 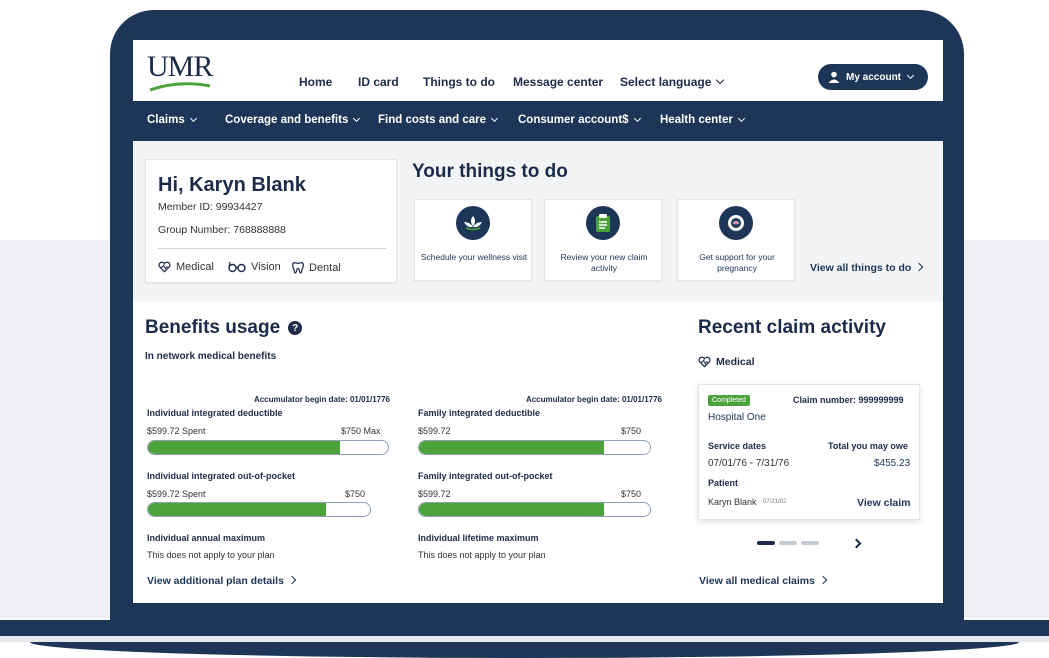 What do you see at coordinates (222, 230) in the screenshot?
I see `group-number: Group Number: 768888888` at bounding box center [222, 230].